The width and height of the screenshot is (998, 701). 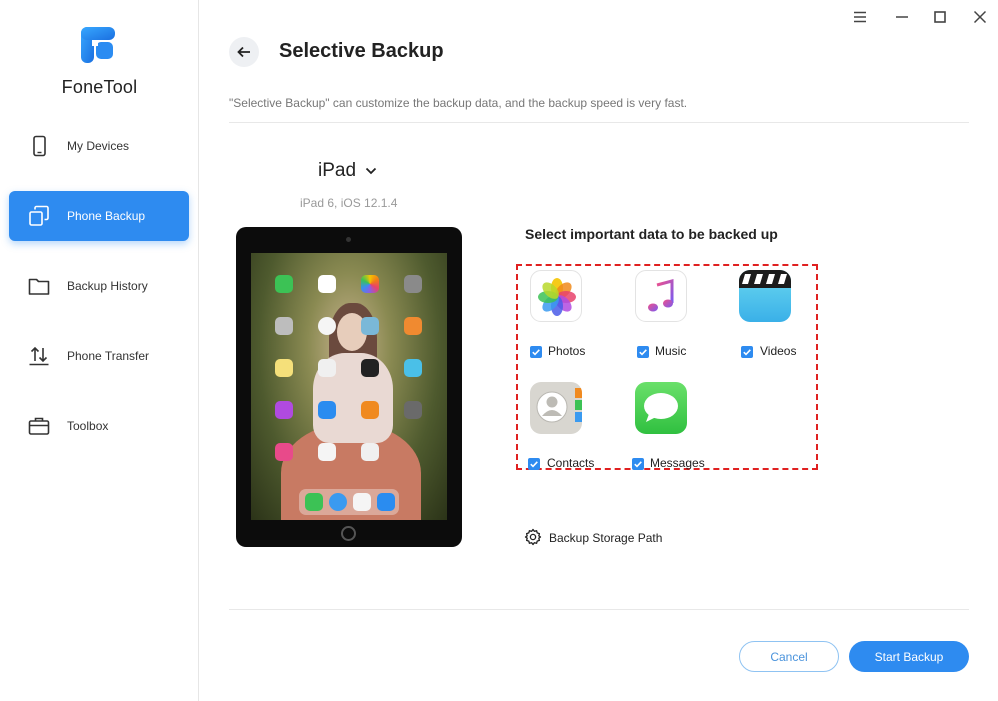 I want to click on messages-label: Messages, so click(x=677, y=463).